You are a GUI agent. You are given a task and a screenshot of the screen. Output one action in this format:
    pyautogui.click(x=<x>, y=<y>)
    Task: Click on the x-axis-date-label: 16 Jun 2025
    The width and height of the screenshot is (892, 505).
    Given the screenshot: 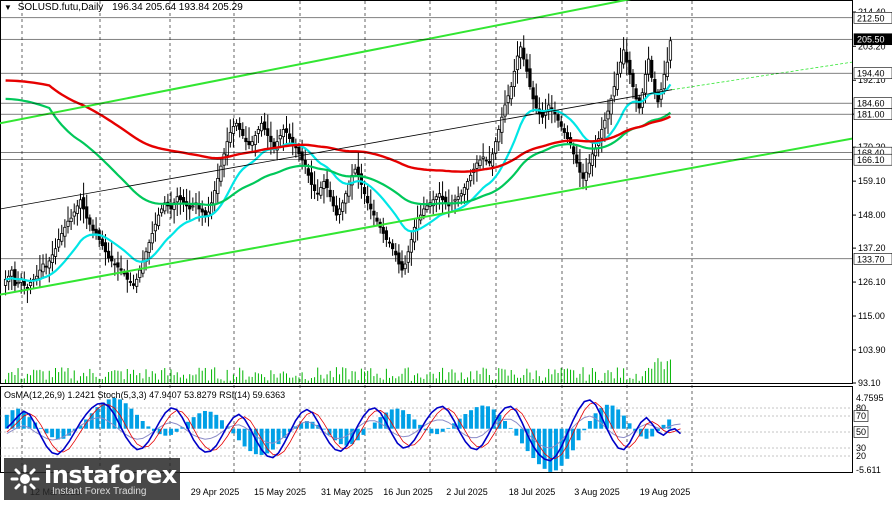 What is the action you would take?
    pyautogui.click(x=408, y=492)
    